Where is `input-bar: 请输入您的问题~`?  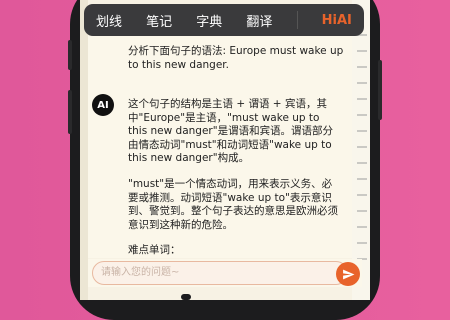
input-bar: 请输入您的问题~ is located at coordinates (225, 273).